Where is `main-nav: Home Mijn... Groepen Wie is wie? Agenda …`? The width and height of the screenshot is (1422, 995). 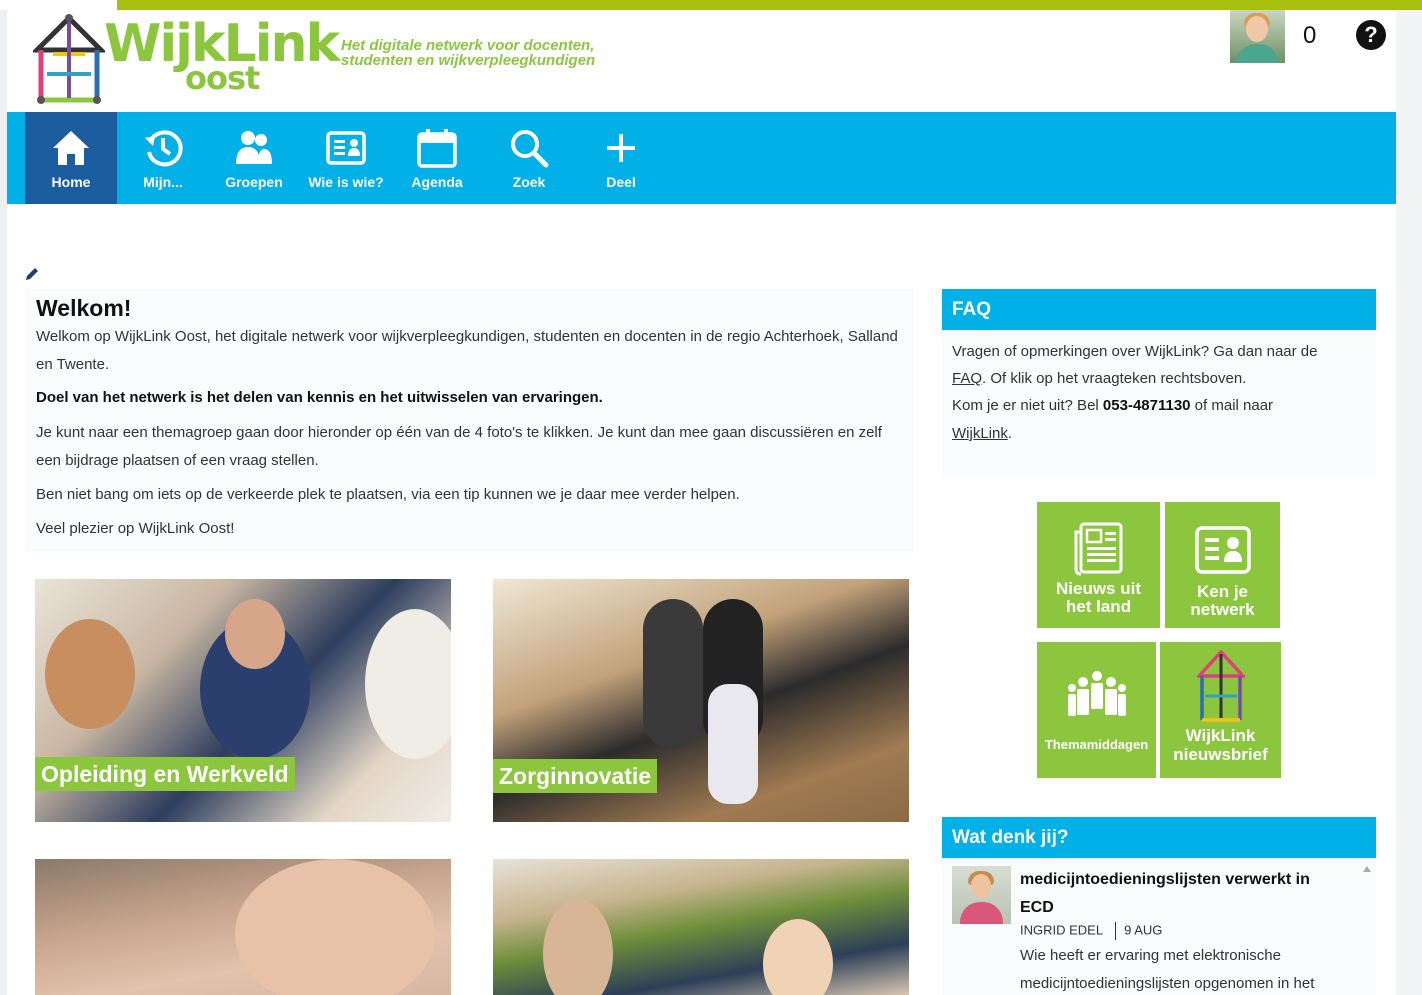 main-nav: Home Mijn... Groepen Wie is wie? Agenda … is located at coordinates (701, 158).